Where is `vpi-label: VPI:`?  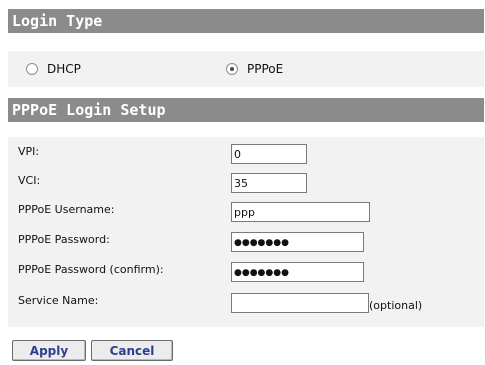
vpi-label: VPI: is located at coordinates (29, 151).